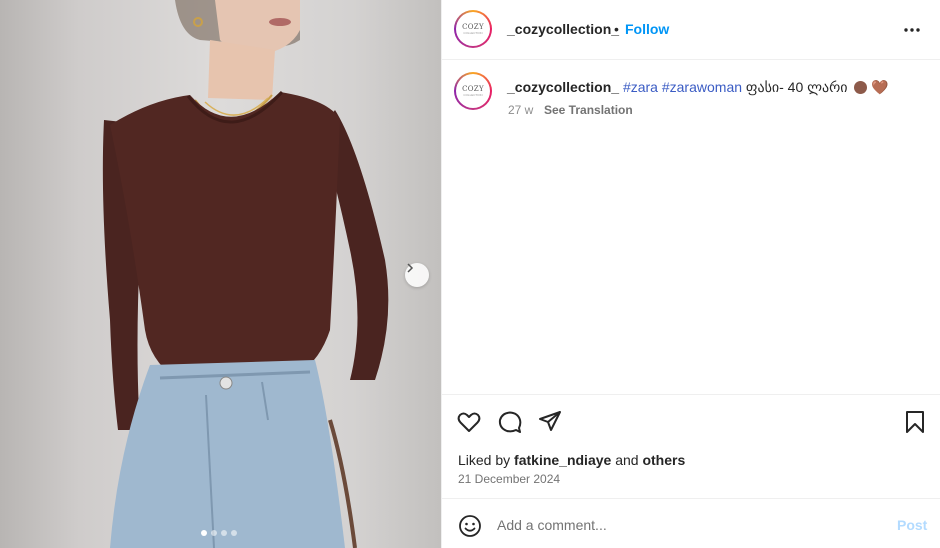 This screenshot has width=940, height=548. I want to click on brown-circle-emoji-icon, so click(861, 87).